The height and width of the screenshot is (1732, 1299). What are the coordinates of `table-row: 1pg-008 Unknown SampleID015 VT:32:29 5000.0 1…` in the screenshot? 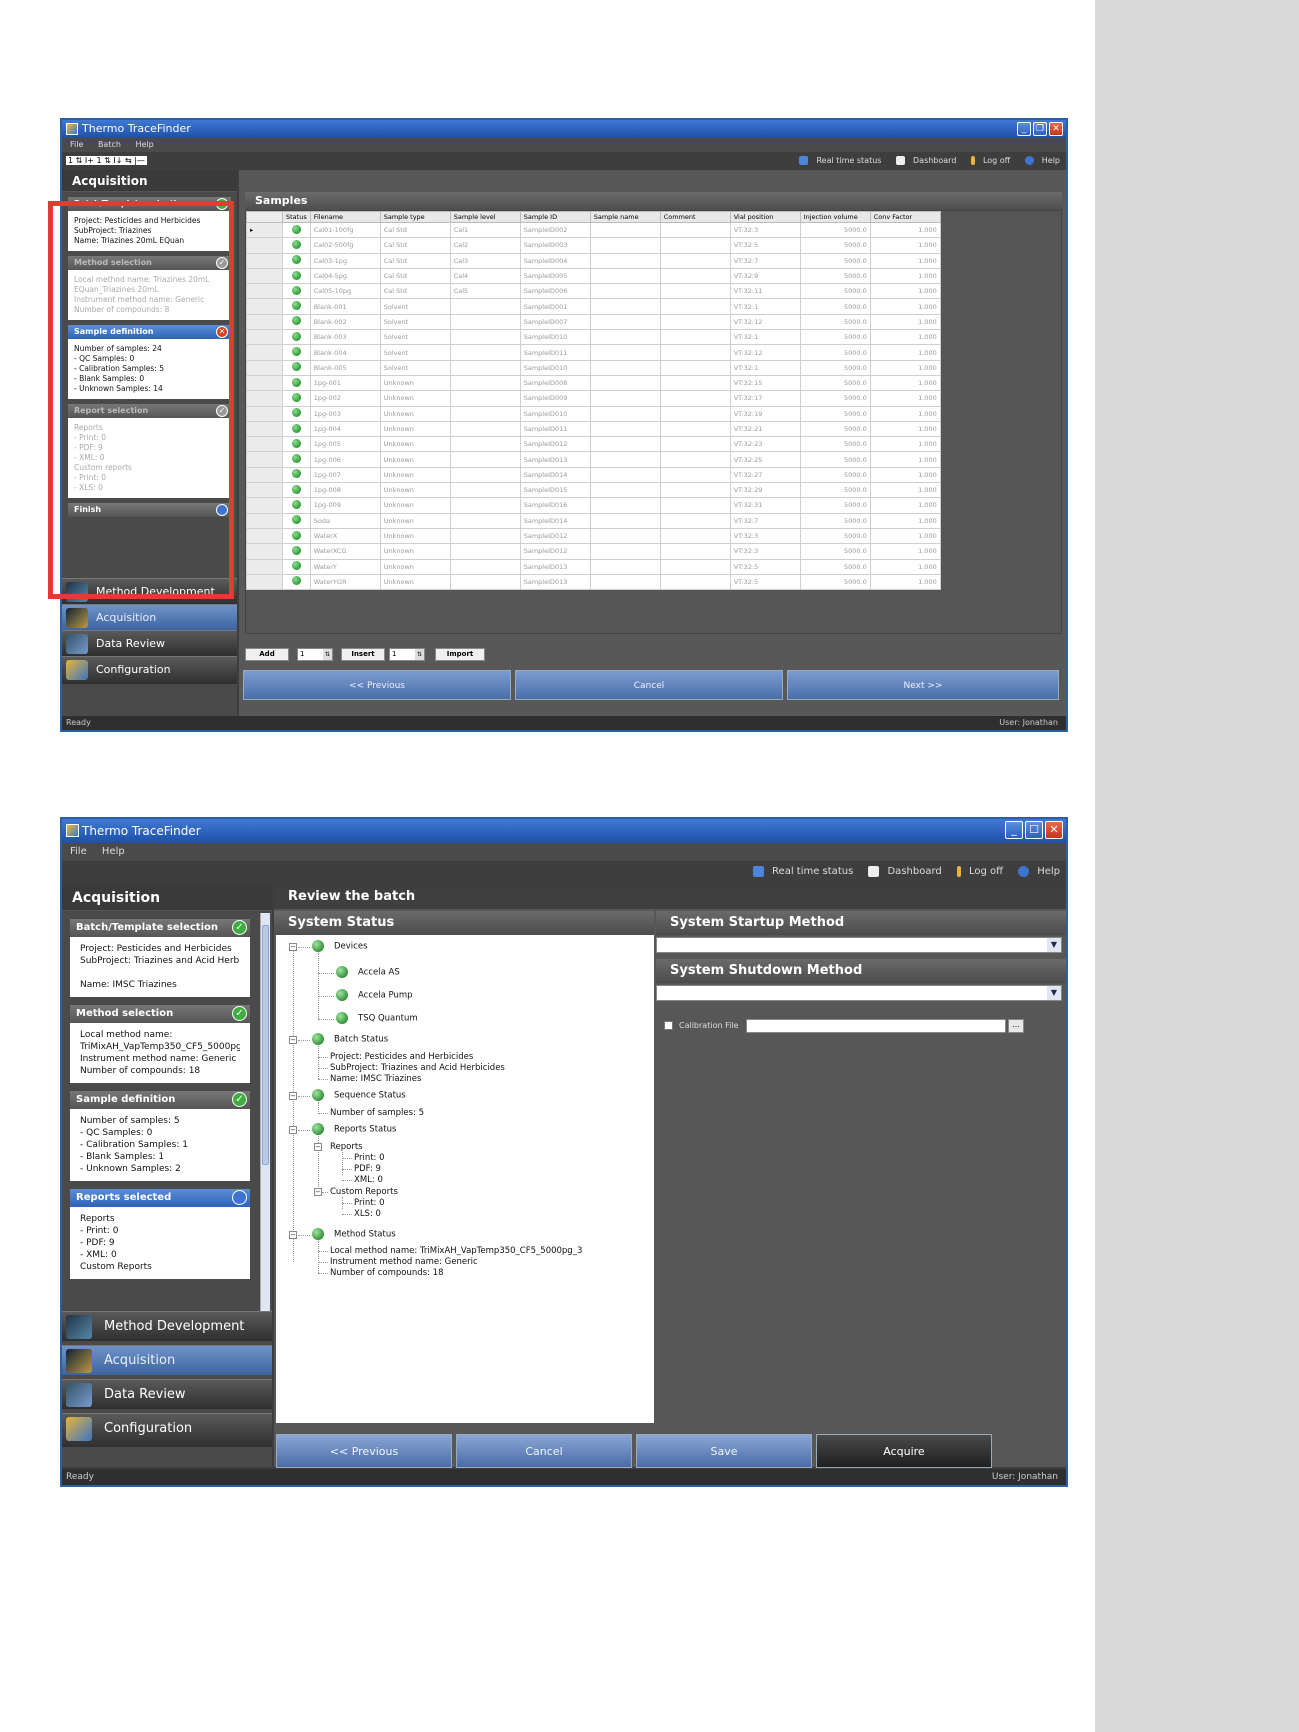 It's located at (593, 490).